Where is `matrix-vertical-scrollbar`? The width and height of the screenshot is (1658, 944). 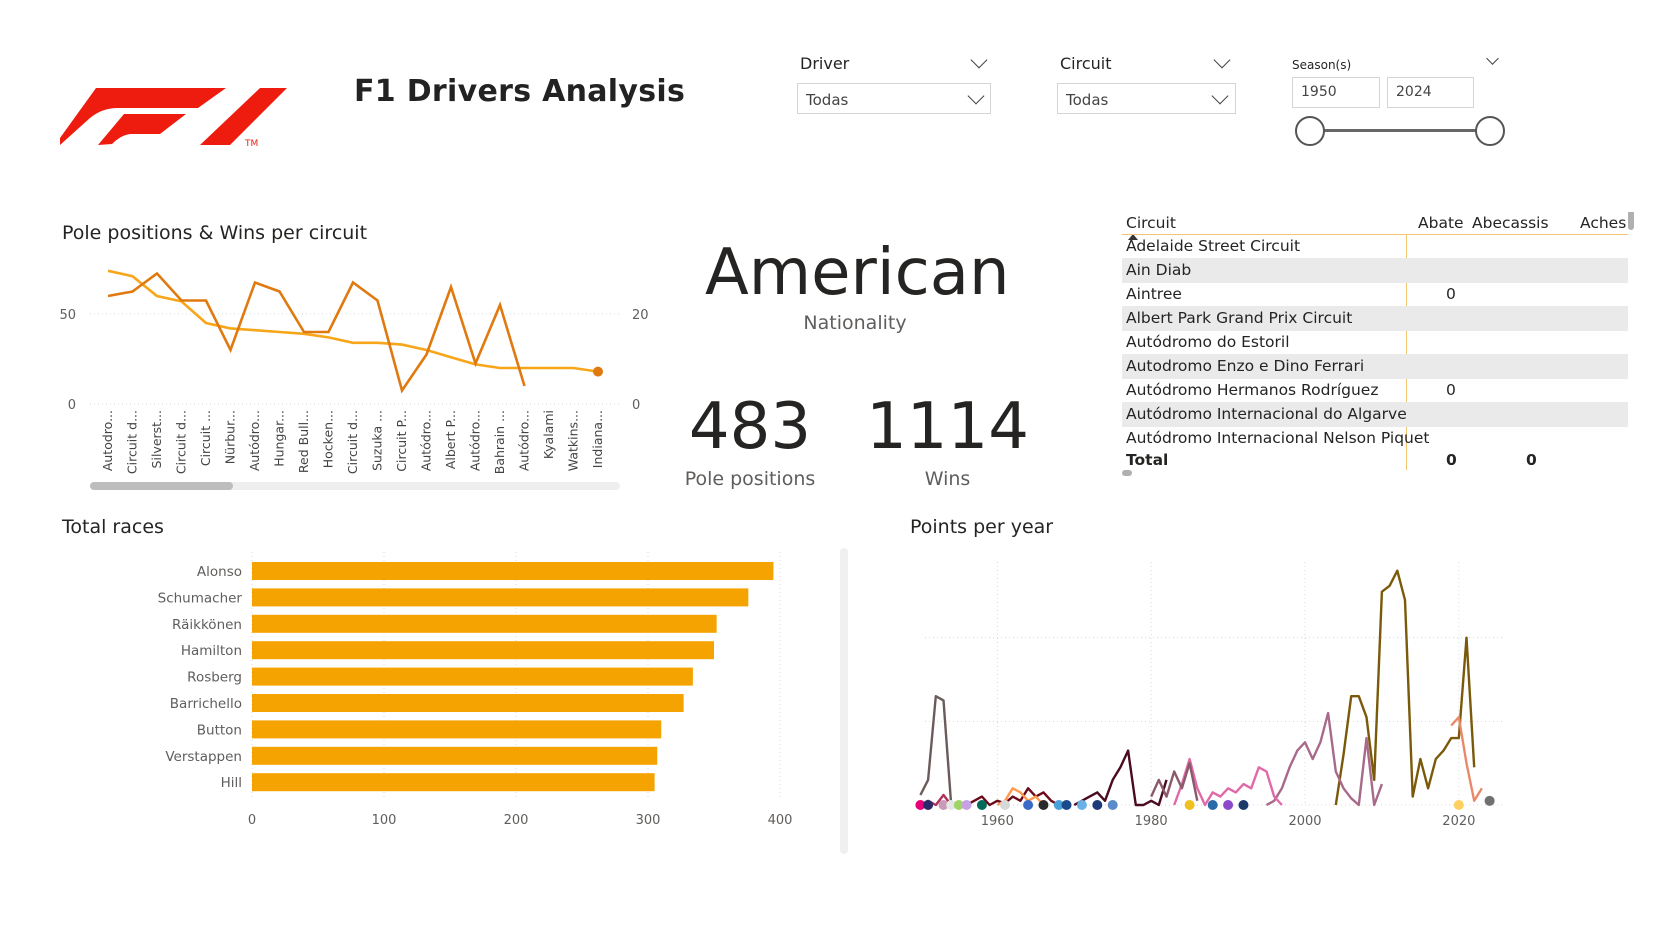
matrix-vertical-scrollbar is located at coordinates (1631, 221).